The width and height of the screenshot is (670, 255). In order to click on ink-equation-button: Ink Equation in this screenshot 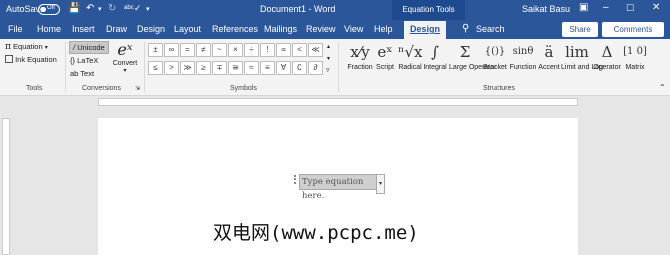, I will do `click(31, 59)`.